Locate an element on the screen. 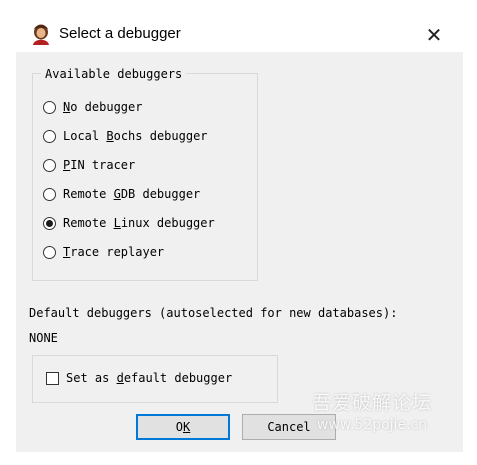 The height and width of the screenshot is (465, 477). ok-button: OK is located at coordinates (183, 427).